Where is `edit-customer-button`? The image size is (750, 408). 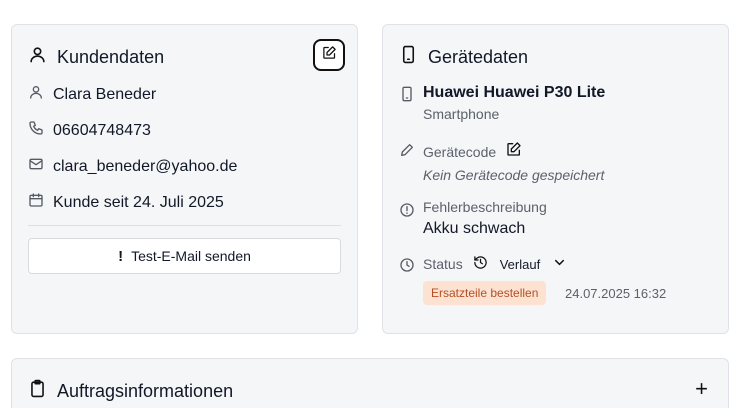
edit-customer-button is located at coordinates (329, 55).